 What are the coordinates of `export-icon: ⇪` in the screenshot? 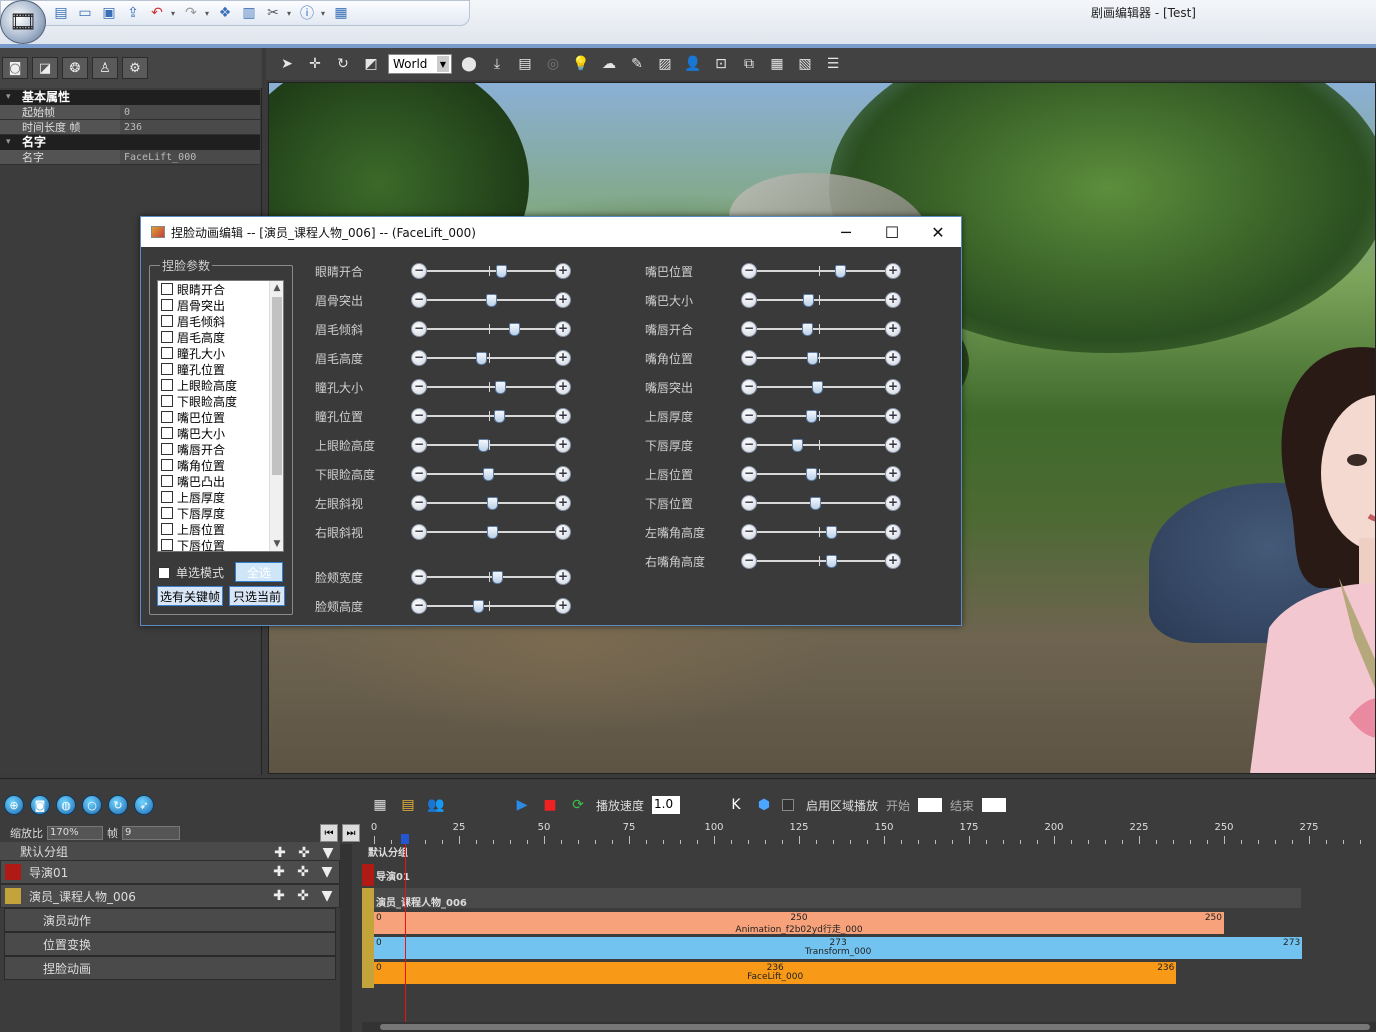 It's located at (133, 13).